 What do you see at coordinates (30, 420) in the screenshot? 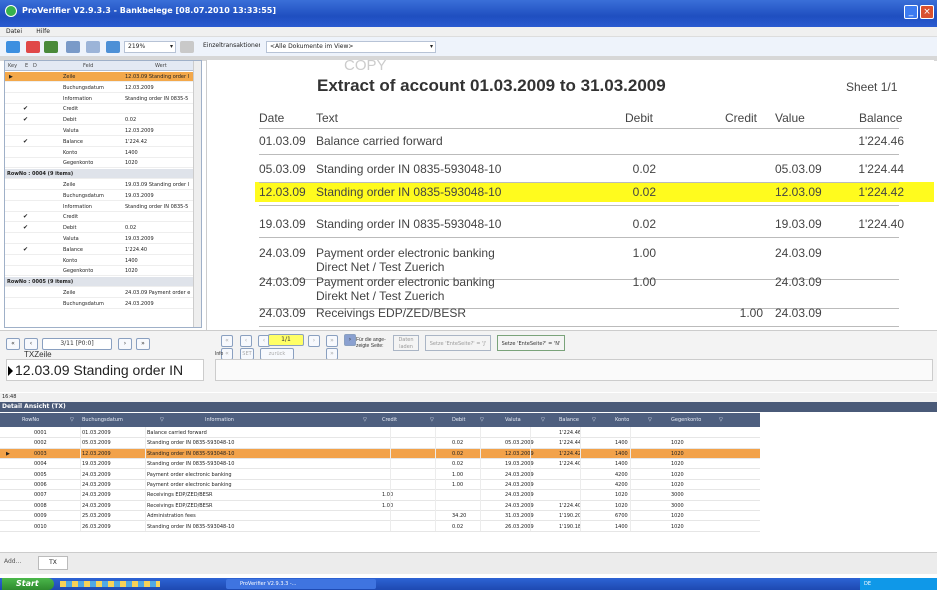
I see `grid-col-rowno: RowNo` at bounding box center [30, 420].